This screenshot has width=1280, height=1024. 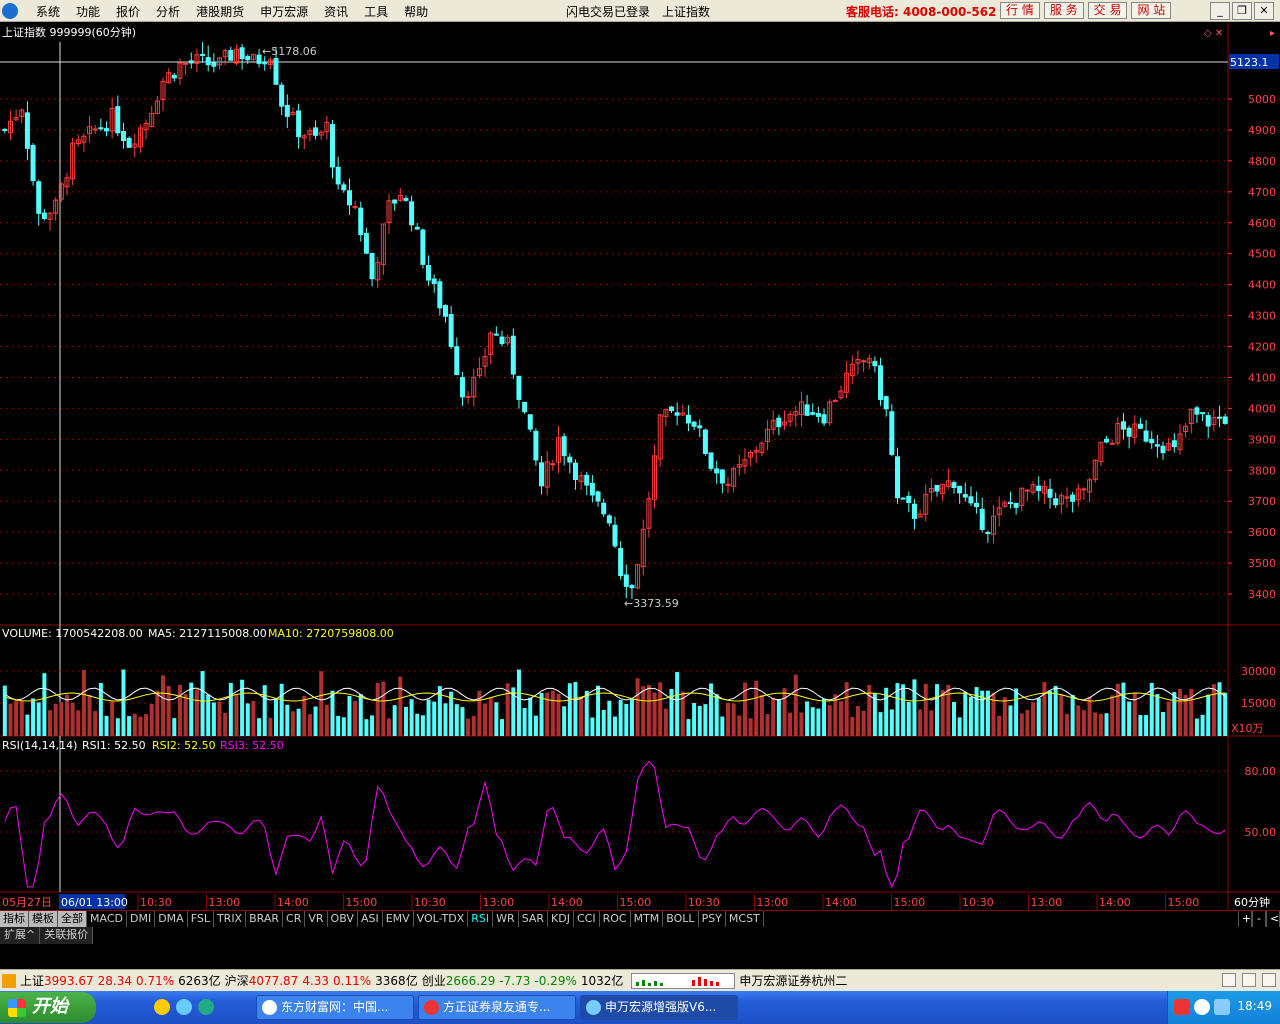 What do you see at coordinates (237, 980) in the screenshot?
I see `hs-name: 沪深` at bounding box center [237, 980].